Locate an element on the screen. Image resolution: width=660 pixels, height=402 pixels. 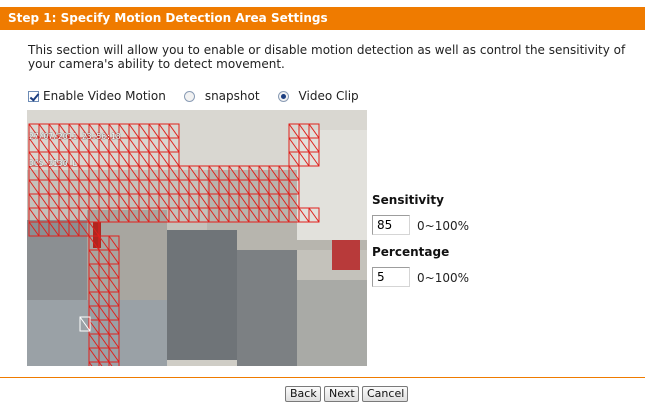
enable-video-motion-label: Enable Video Motion is located at coordinates (104, 96).